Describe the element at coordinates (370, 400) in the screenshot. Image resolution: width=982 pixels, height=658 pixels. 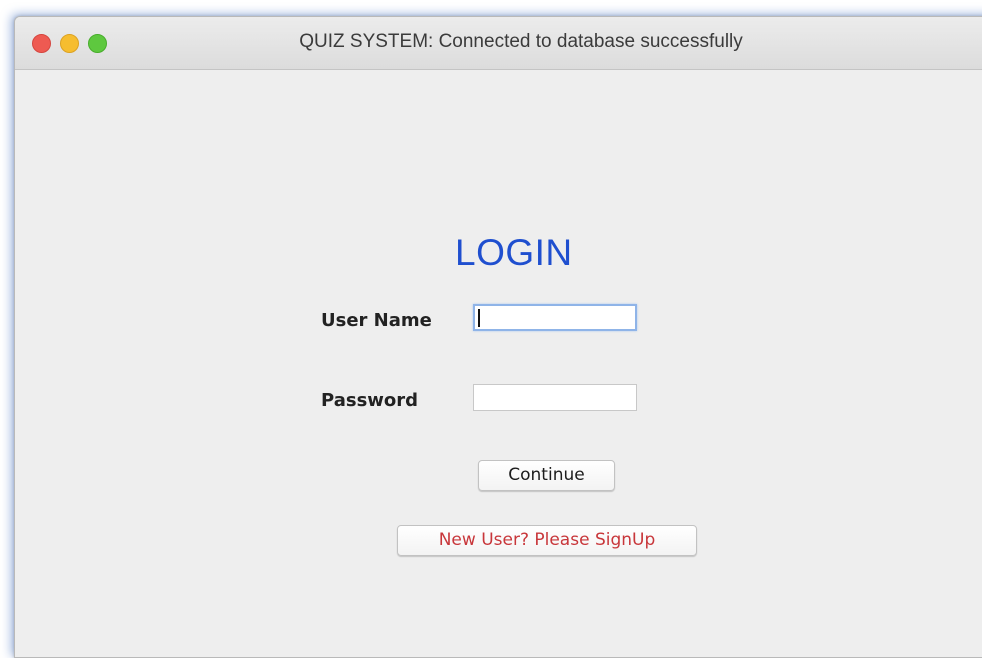
I see `password-label: Password` at that location.